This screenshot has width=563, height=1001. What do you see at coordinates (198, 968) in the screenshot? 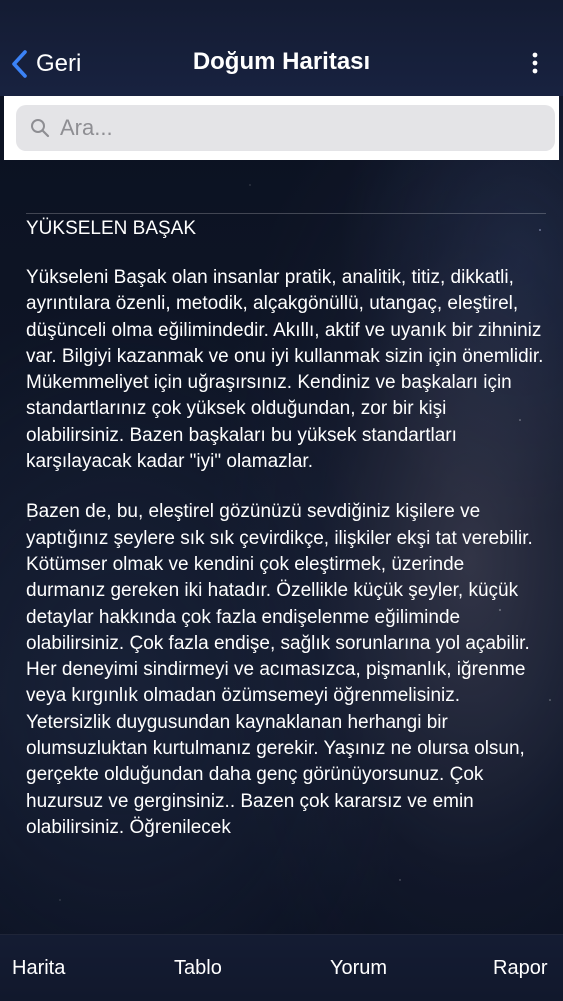
I see `tab-tablo: Tablo` at bounding box center [198, 968].